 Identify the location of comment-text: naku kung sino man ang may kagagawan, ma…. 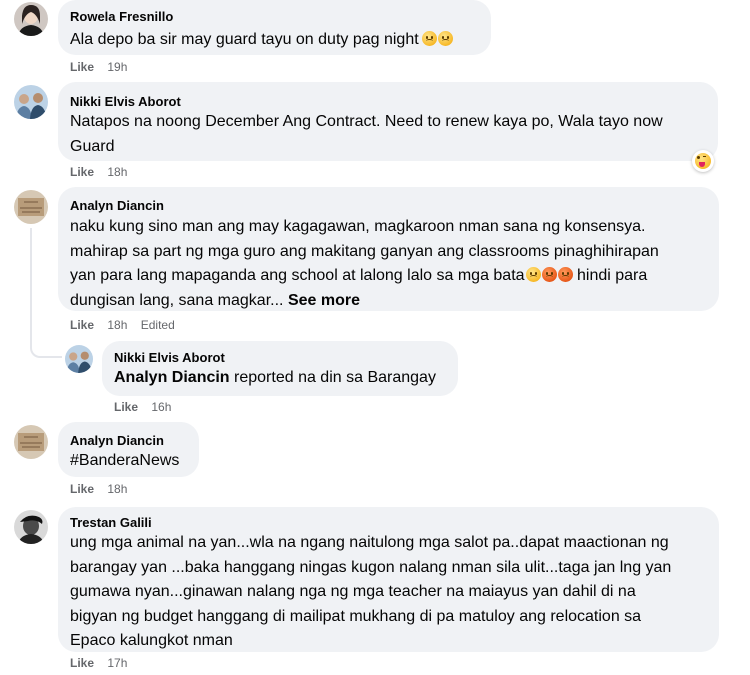
(364, 264).